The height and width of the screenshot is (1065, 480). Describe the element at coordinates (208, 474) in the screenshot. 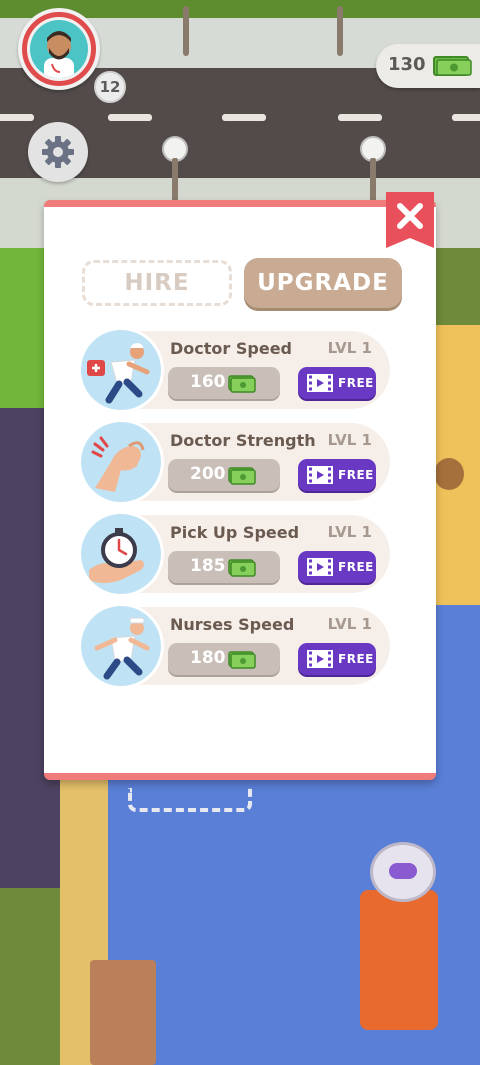

I see `upgrade-price: 200` at that location.